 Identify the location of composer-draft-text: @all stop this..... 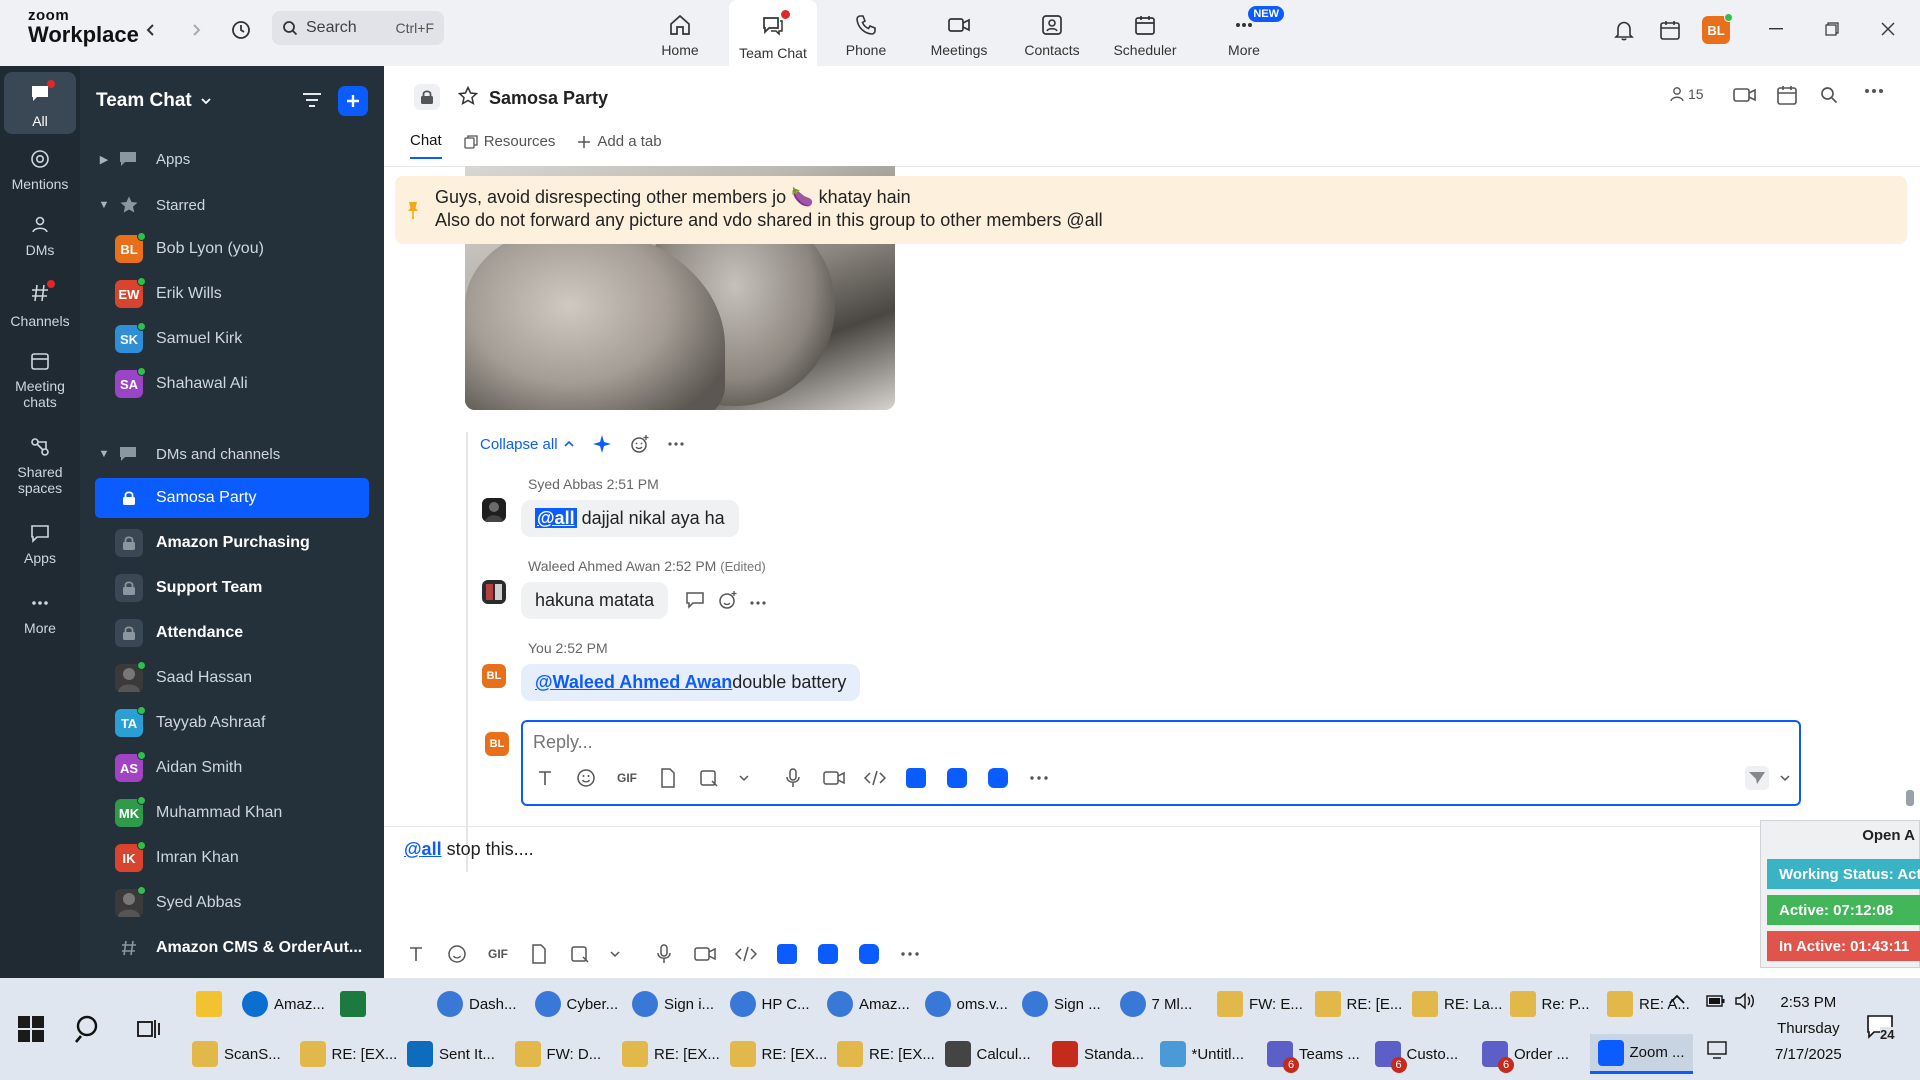
(469, 849).